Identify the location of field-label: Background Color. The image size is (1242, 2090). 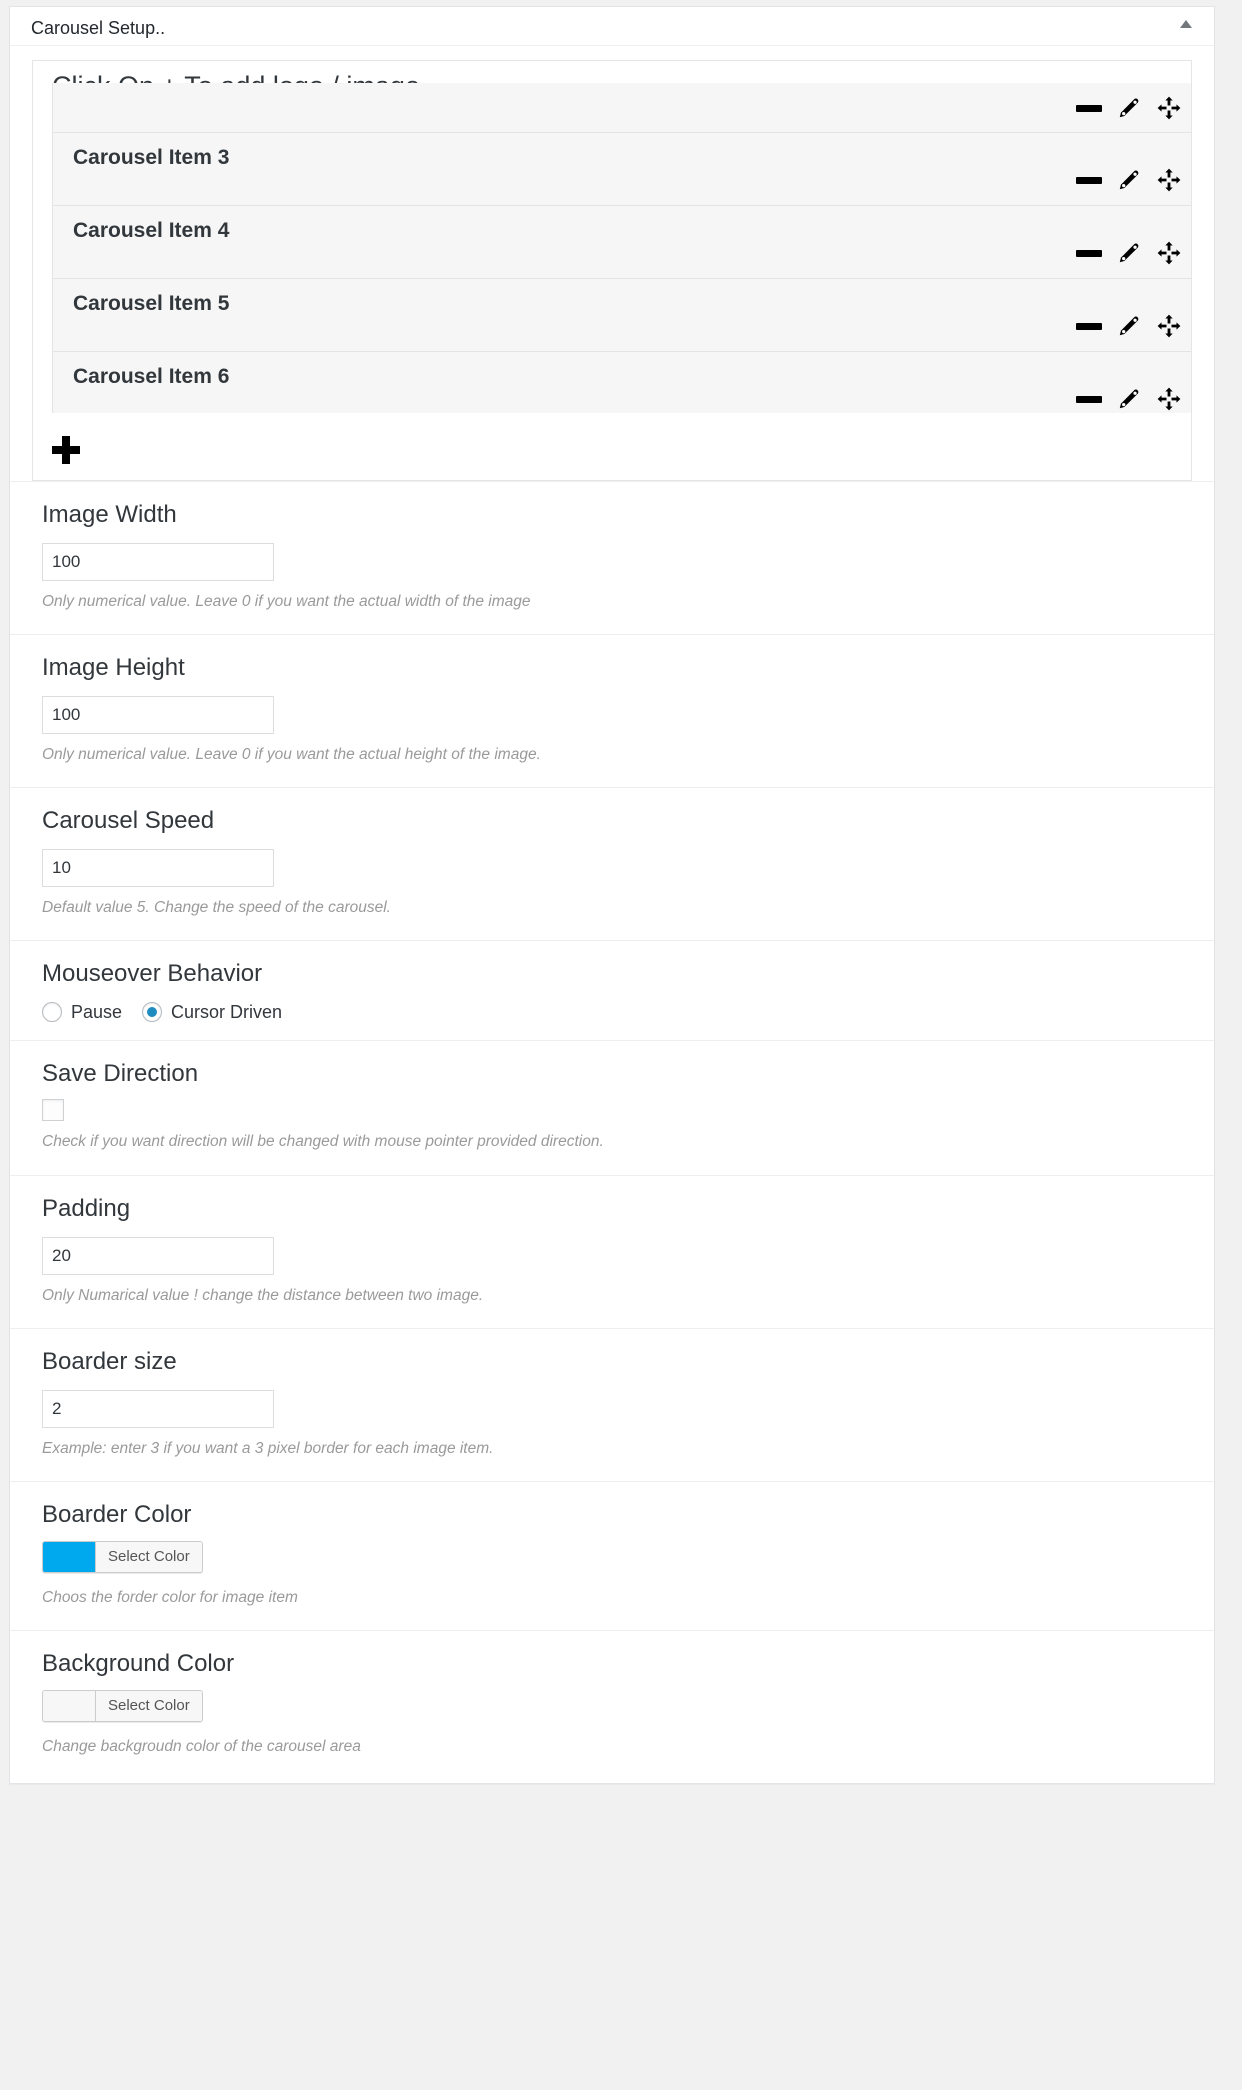
(138, 1663).